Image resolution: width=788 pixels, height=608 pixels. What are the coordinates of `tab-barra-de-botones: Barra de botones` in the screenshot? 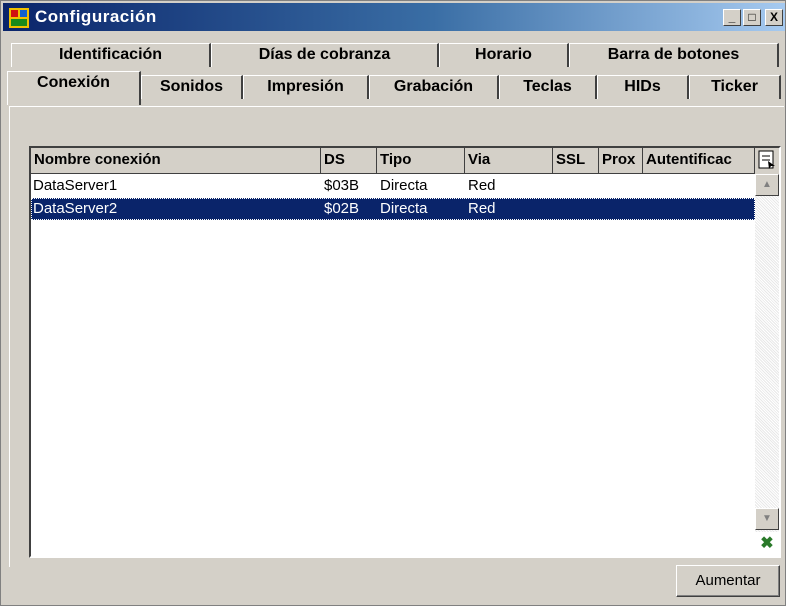 It's located at (674, 55).